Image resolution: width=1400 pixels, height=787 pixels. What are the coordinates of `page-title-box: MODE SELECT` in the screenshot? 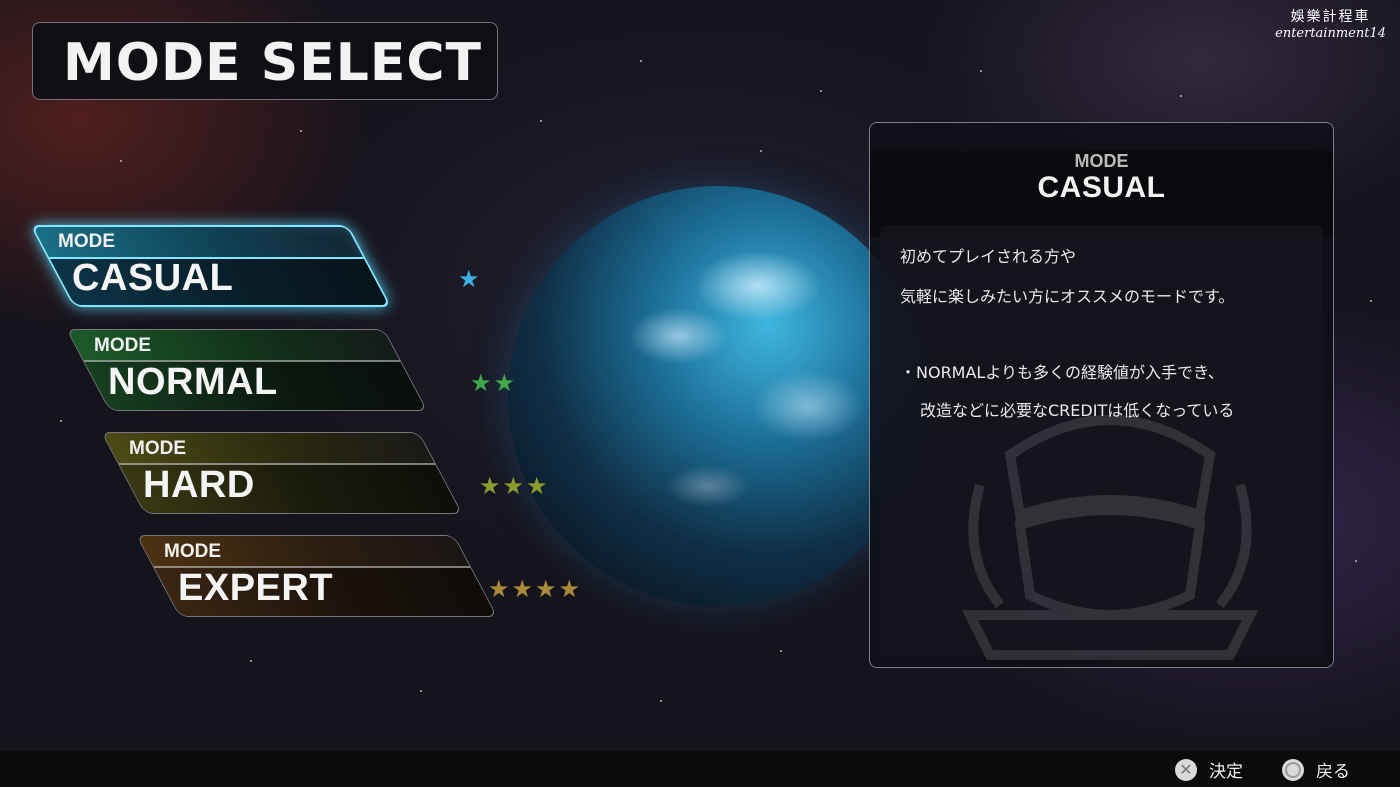 It's located at (265, 61).